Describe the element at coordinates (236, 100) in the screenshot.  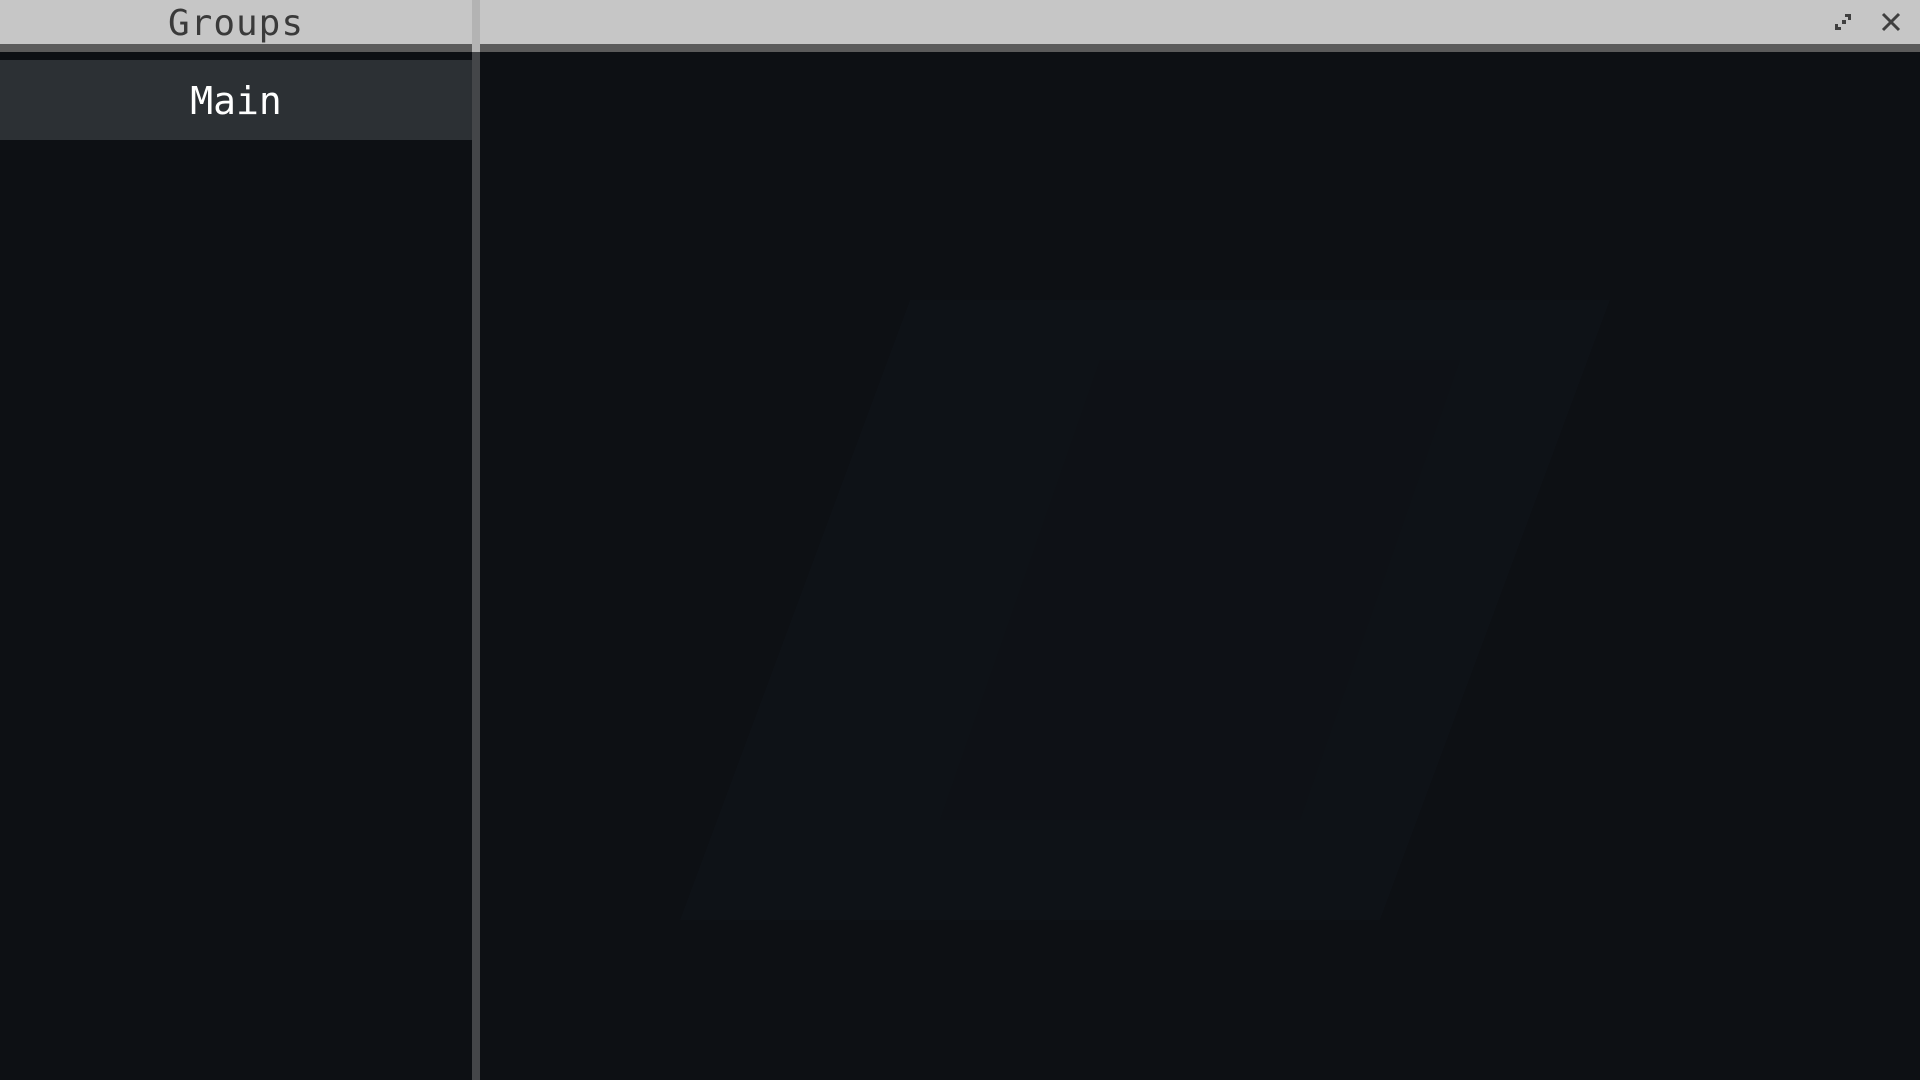
I see `group-item-main: Main` at that location.